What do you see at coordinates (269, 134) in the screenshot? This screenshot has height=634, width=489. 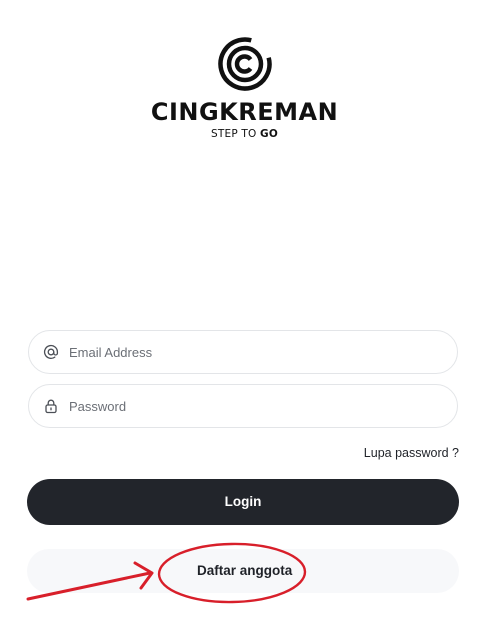 I see `tagline-bold: GO` at bounding box center [269, 134].